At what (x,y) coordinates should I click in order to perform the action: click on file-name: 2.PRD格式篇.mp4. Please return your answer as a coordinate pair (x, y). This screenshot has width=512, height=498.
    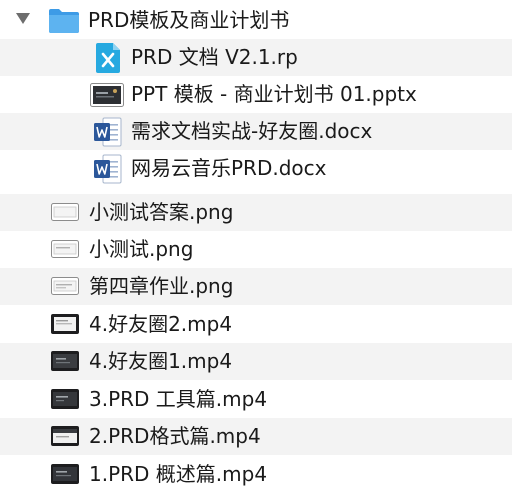
    Looking at the image, I should click on (175, 436).